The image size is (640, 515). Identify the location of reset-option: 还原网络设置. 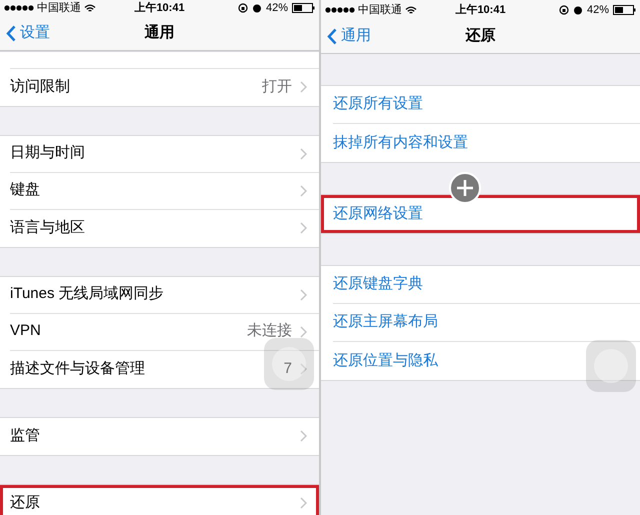
(480, 214).